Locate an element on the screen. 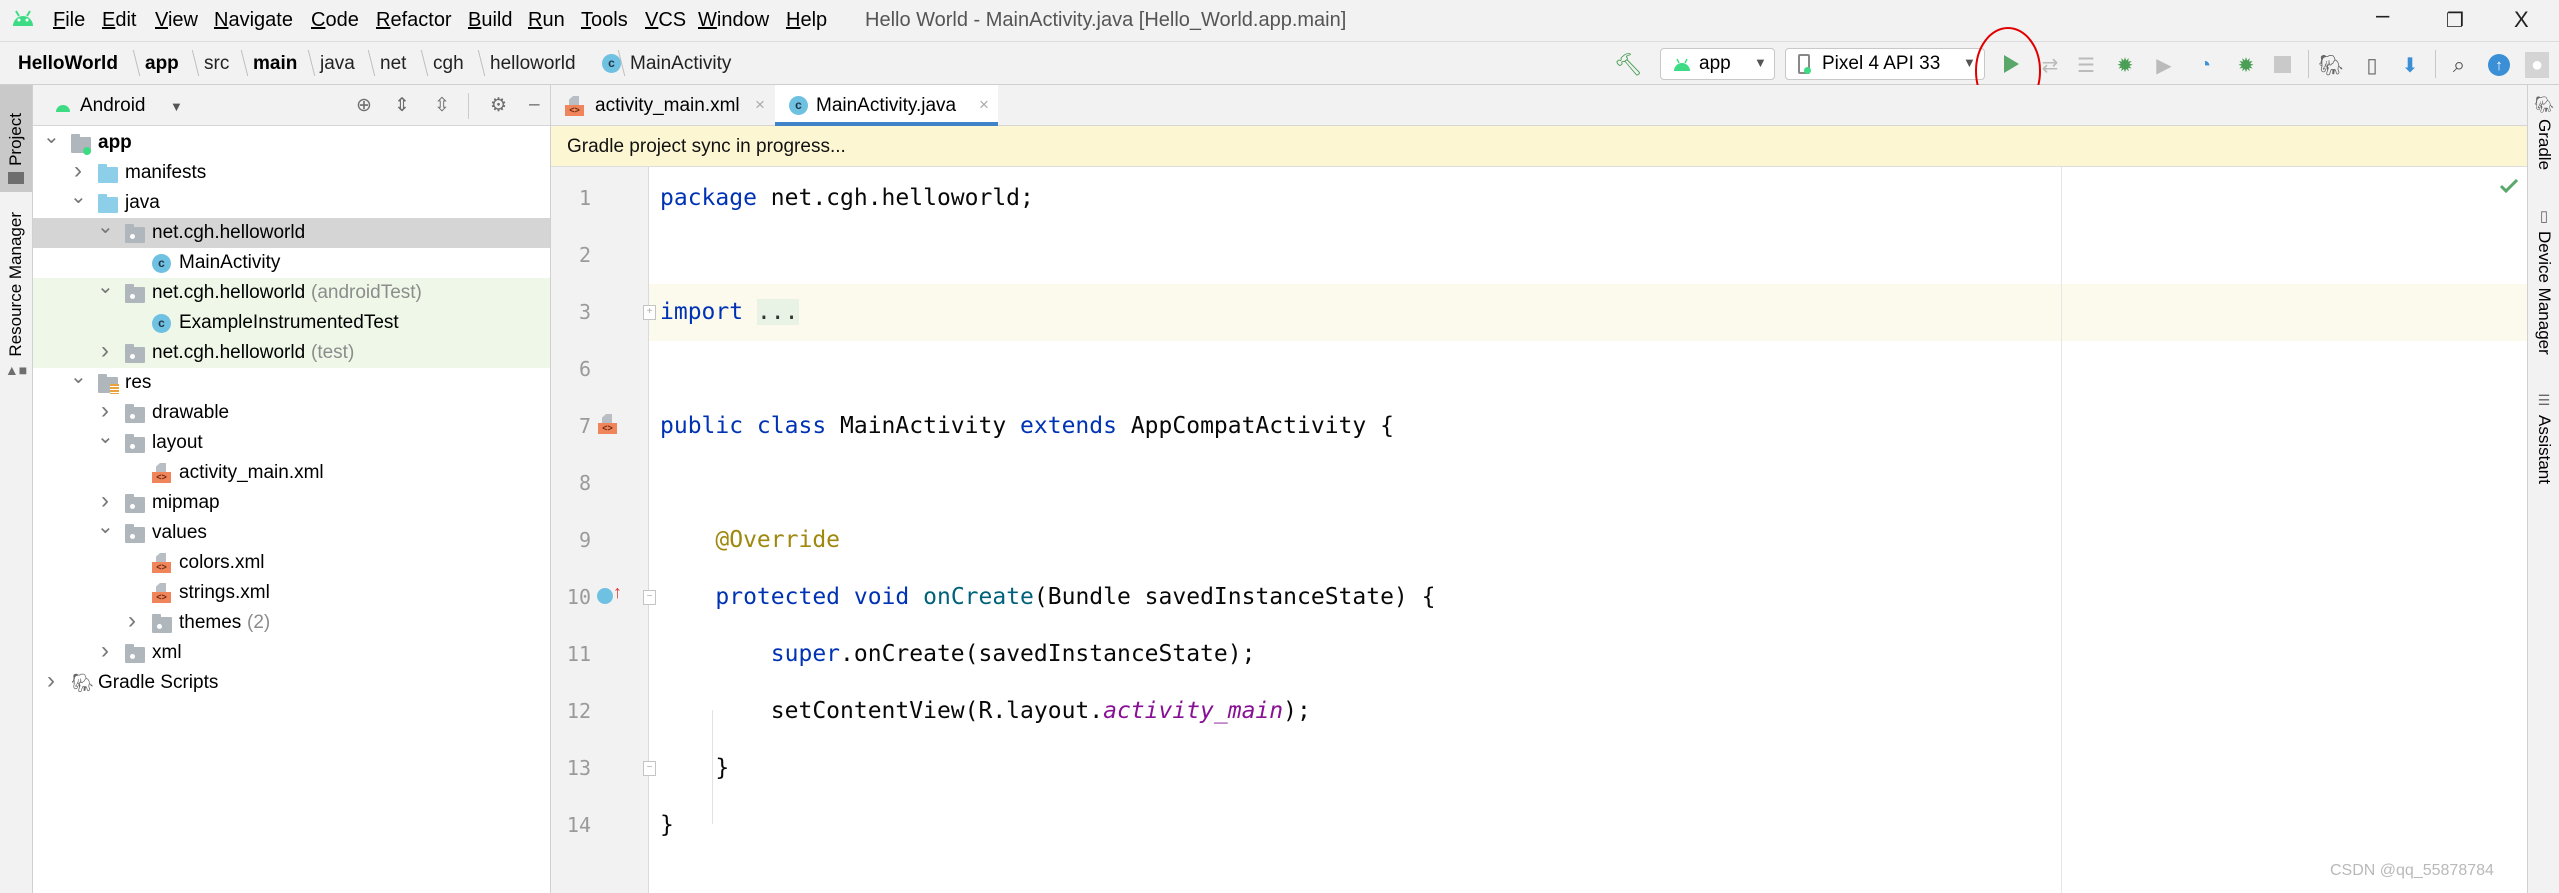 The width and height of the screenshot is (2559, 893). tree-item: ⌄ values is located at coordinates (291, 532).